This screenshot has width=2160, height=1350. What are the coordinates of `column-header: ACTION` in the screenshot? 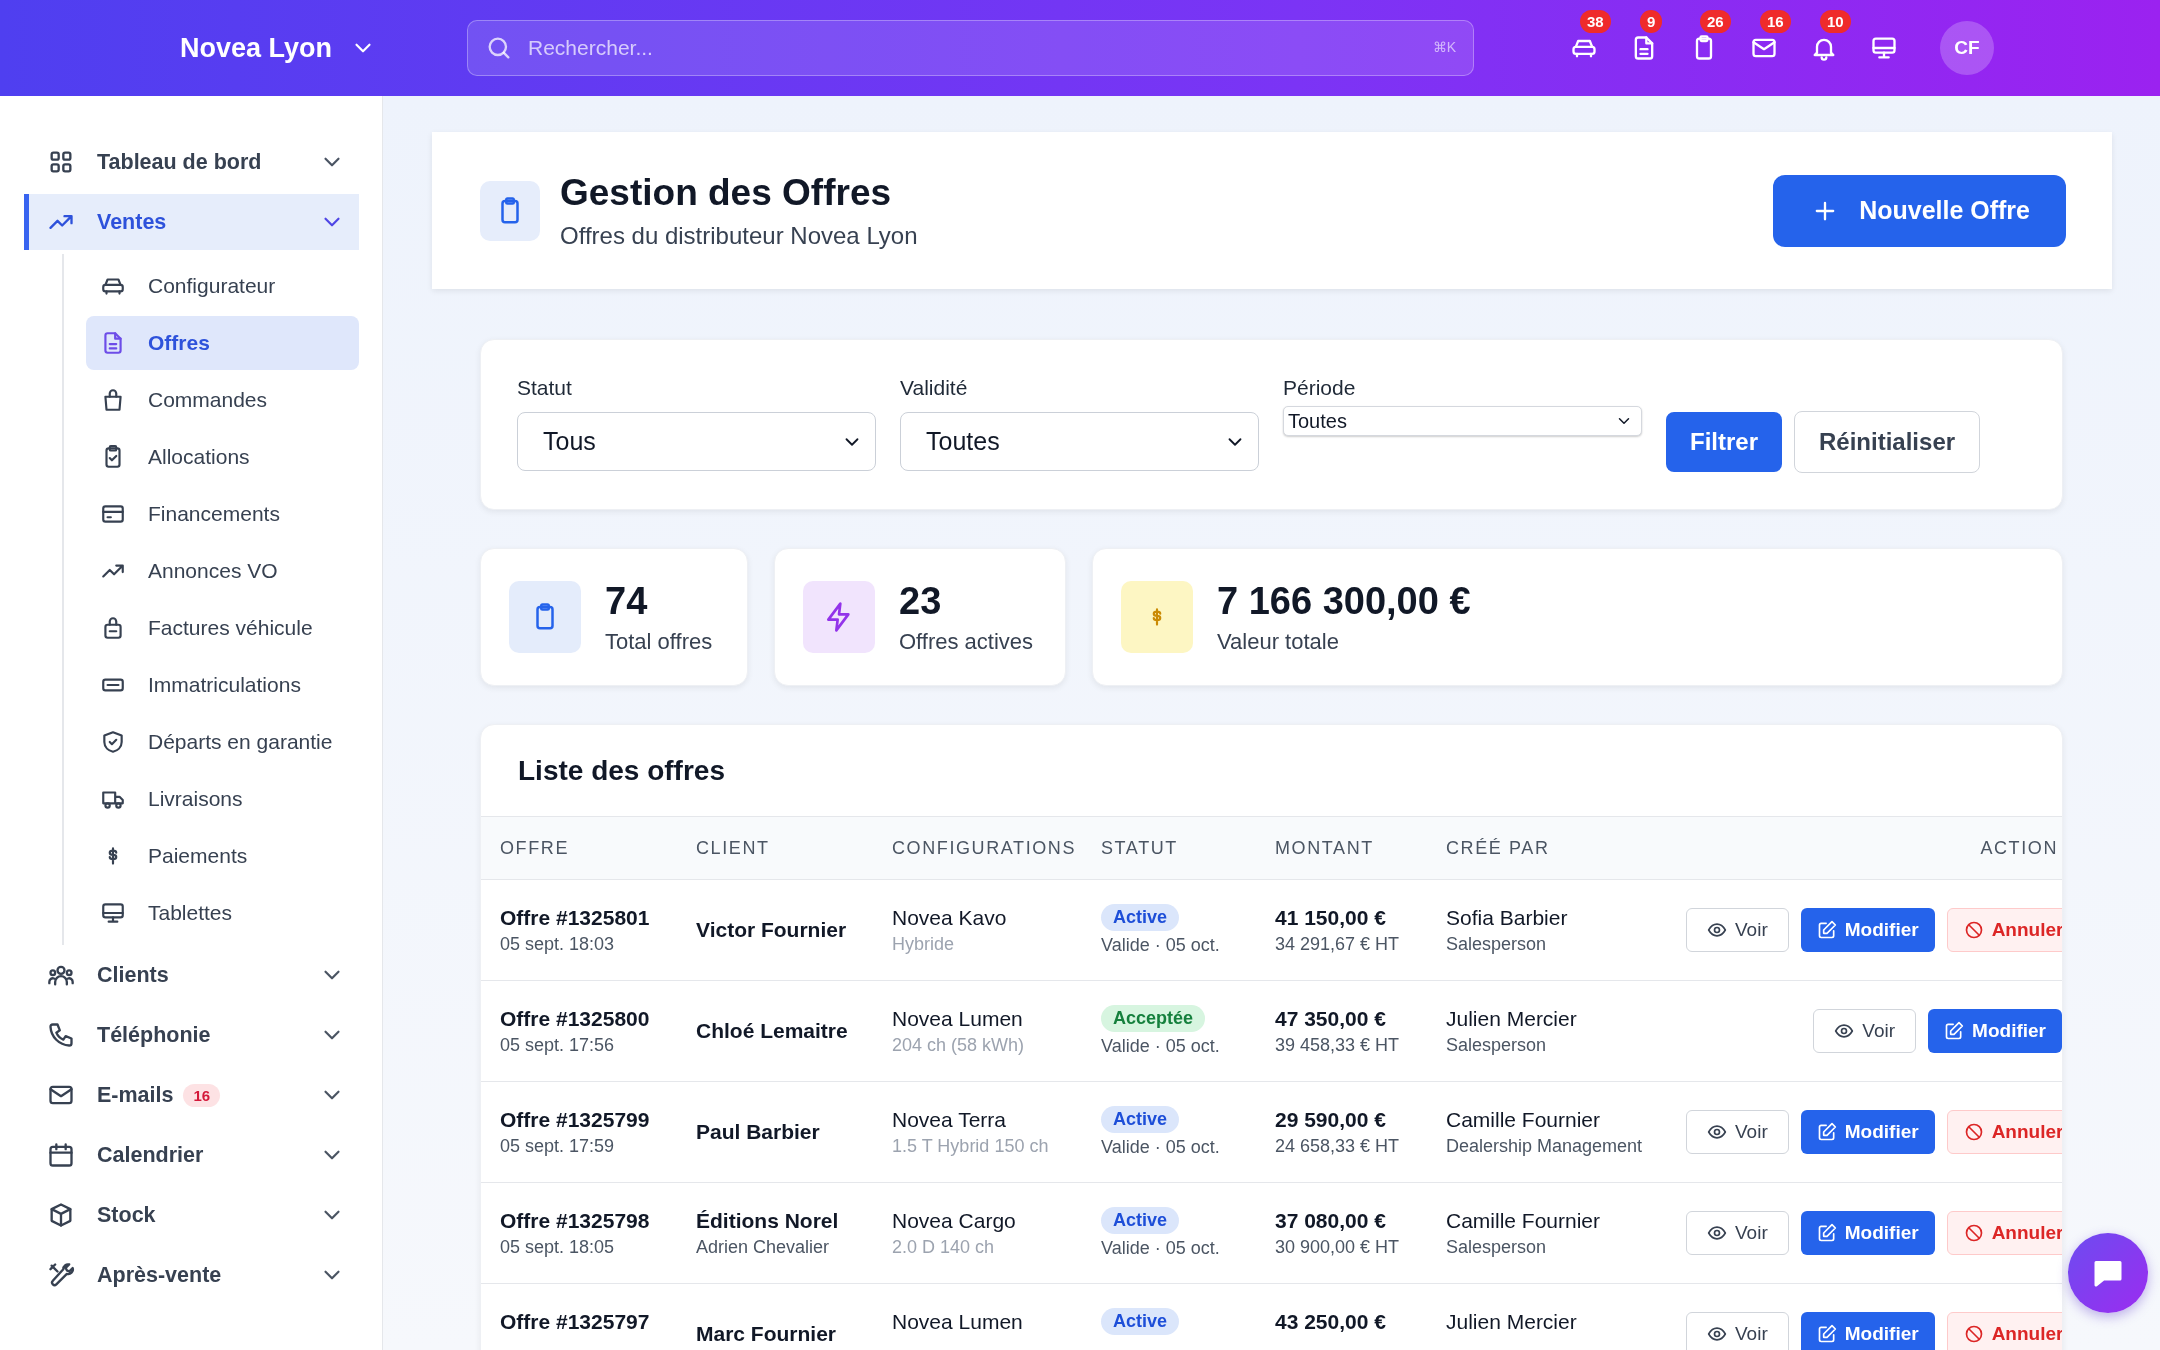 It's located at (2019, 848).